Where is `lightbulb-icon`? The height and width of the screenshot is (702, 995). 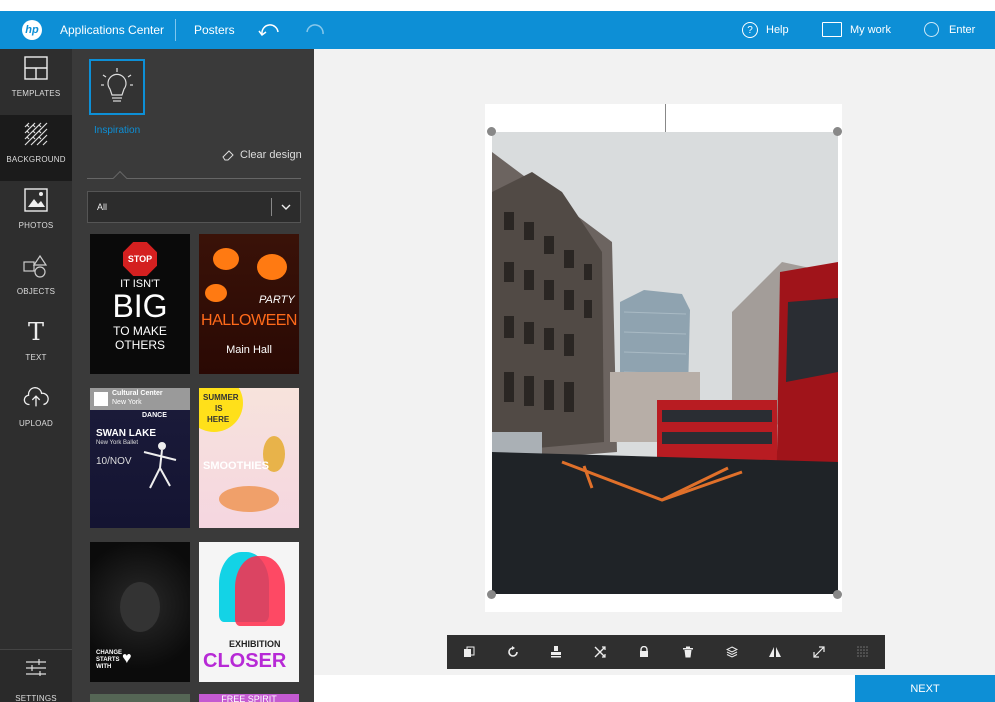 lightbulb-icon is located at coordinates (117, 85).